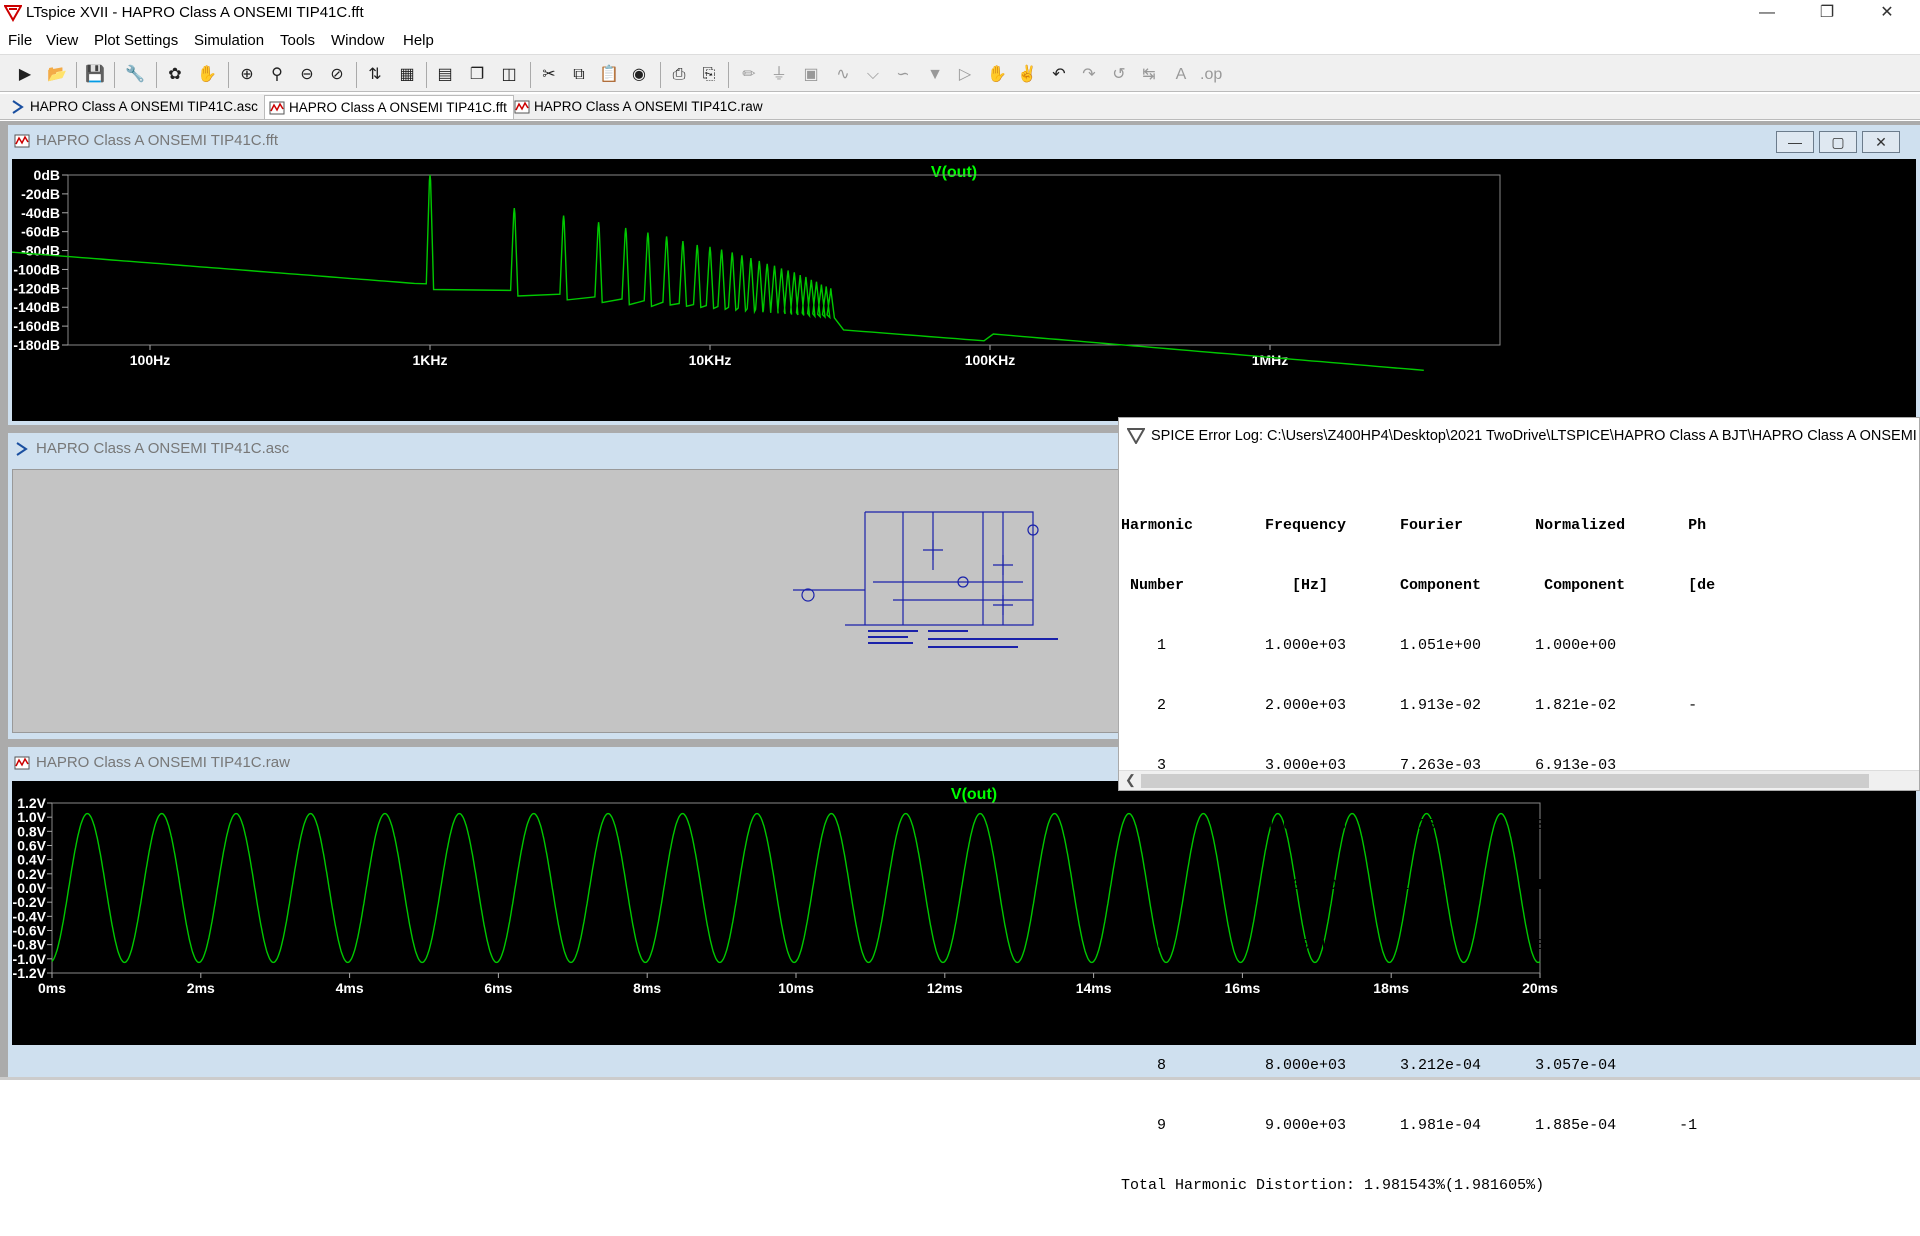 This screenshot has width=1920, height=1236. I want to click on menu-file: File, so click(20, 40).